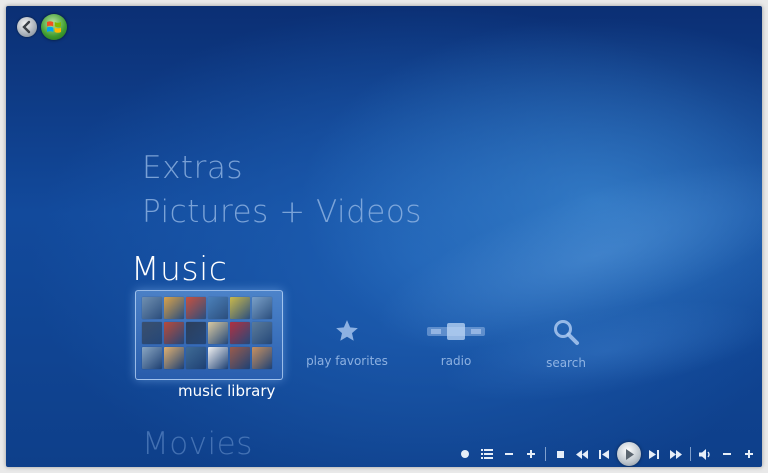 The image size is (768, 473). I want to click on search-label: search, so click(566, 363).